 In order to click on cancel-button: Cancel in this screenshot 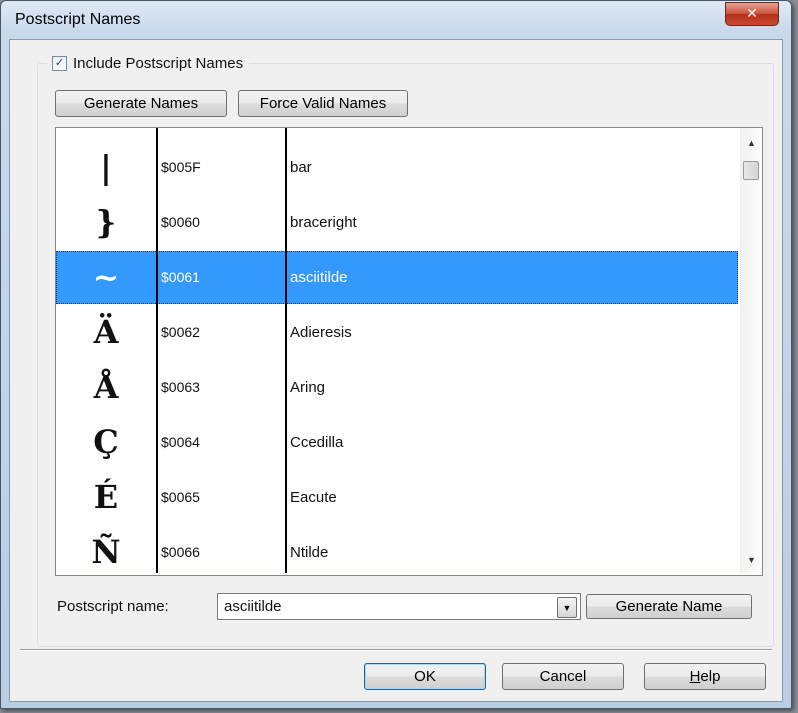, I will do `click(563, 676)`.